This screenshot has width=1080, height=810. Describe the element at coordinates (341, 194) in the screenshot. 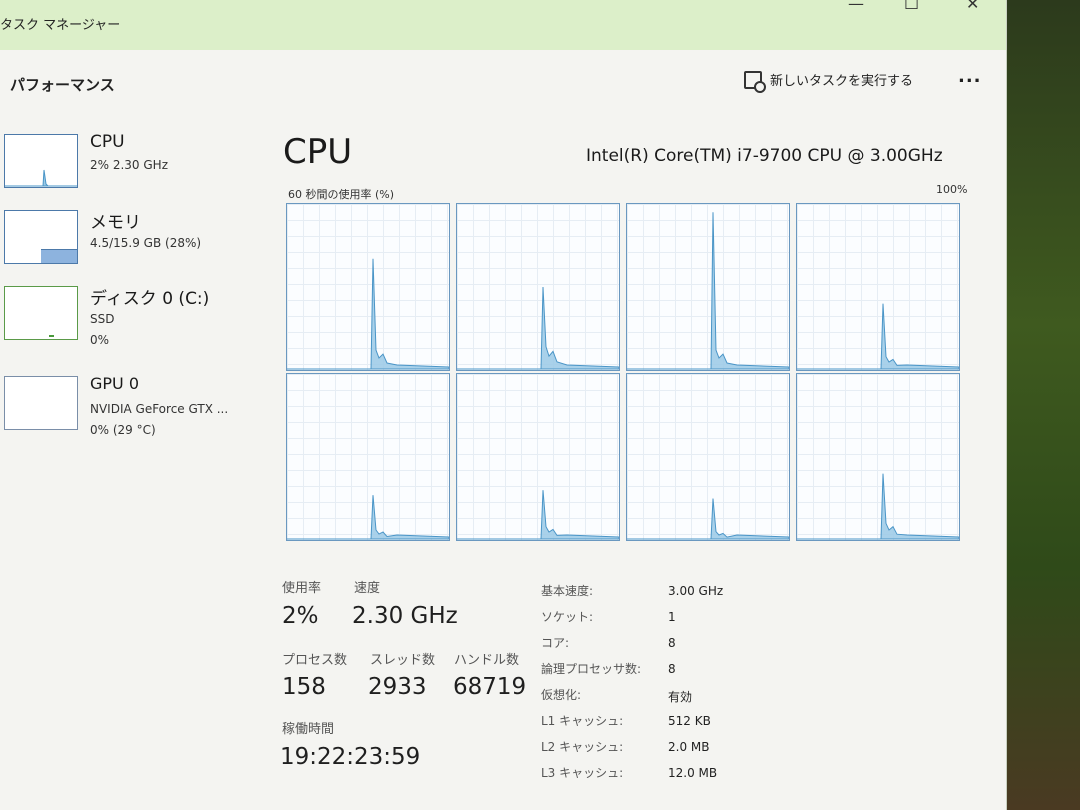

I see `graph-caption: 60 秒間の使用率 (%)` at that location.